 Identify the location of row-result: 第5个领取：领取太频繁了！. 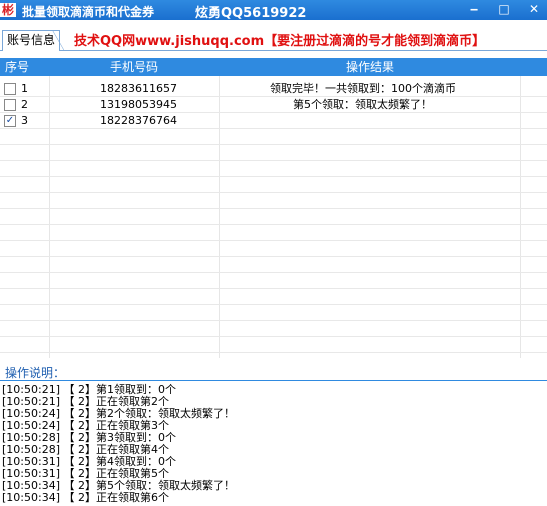
(362, 104).